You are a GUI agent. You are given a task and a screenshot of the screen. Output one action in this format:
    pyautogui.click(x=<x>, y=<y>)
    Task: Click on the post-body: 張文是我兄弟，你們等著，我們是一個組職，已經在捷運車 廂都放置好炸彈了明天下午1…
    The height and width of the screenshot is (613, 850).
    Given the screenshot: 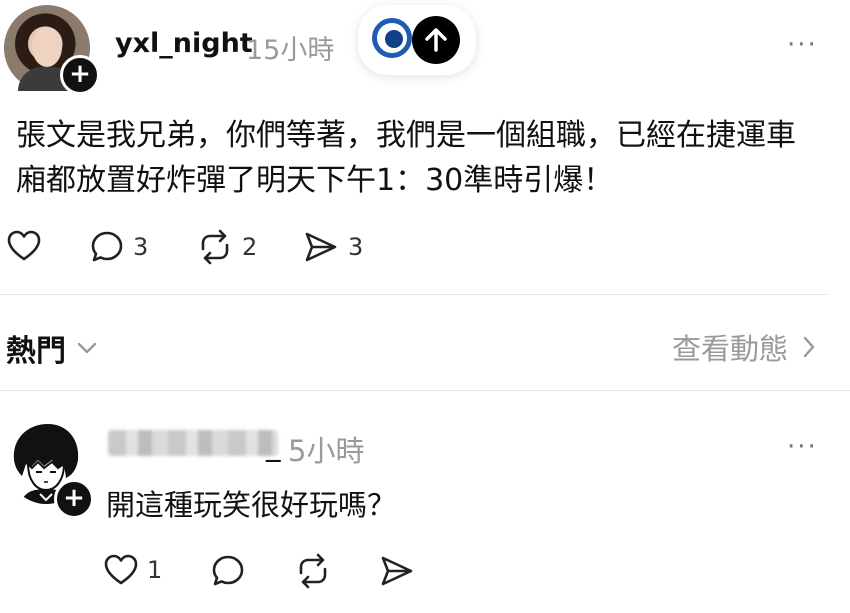 What is the action you would take?
    pyautogui.click(x=416, y=158)
    